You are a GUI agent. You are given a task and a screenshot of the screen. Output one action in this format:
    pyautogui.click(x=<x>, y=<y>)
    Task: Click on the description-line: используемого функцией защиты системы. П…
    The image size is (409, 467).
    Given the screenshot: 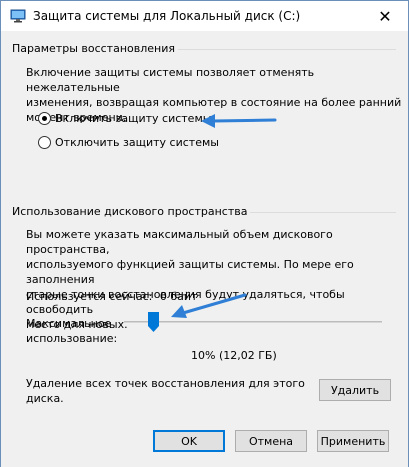 What is the action you would take?
    pyautogui.click(x=190, y=272)
    